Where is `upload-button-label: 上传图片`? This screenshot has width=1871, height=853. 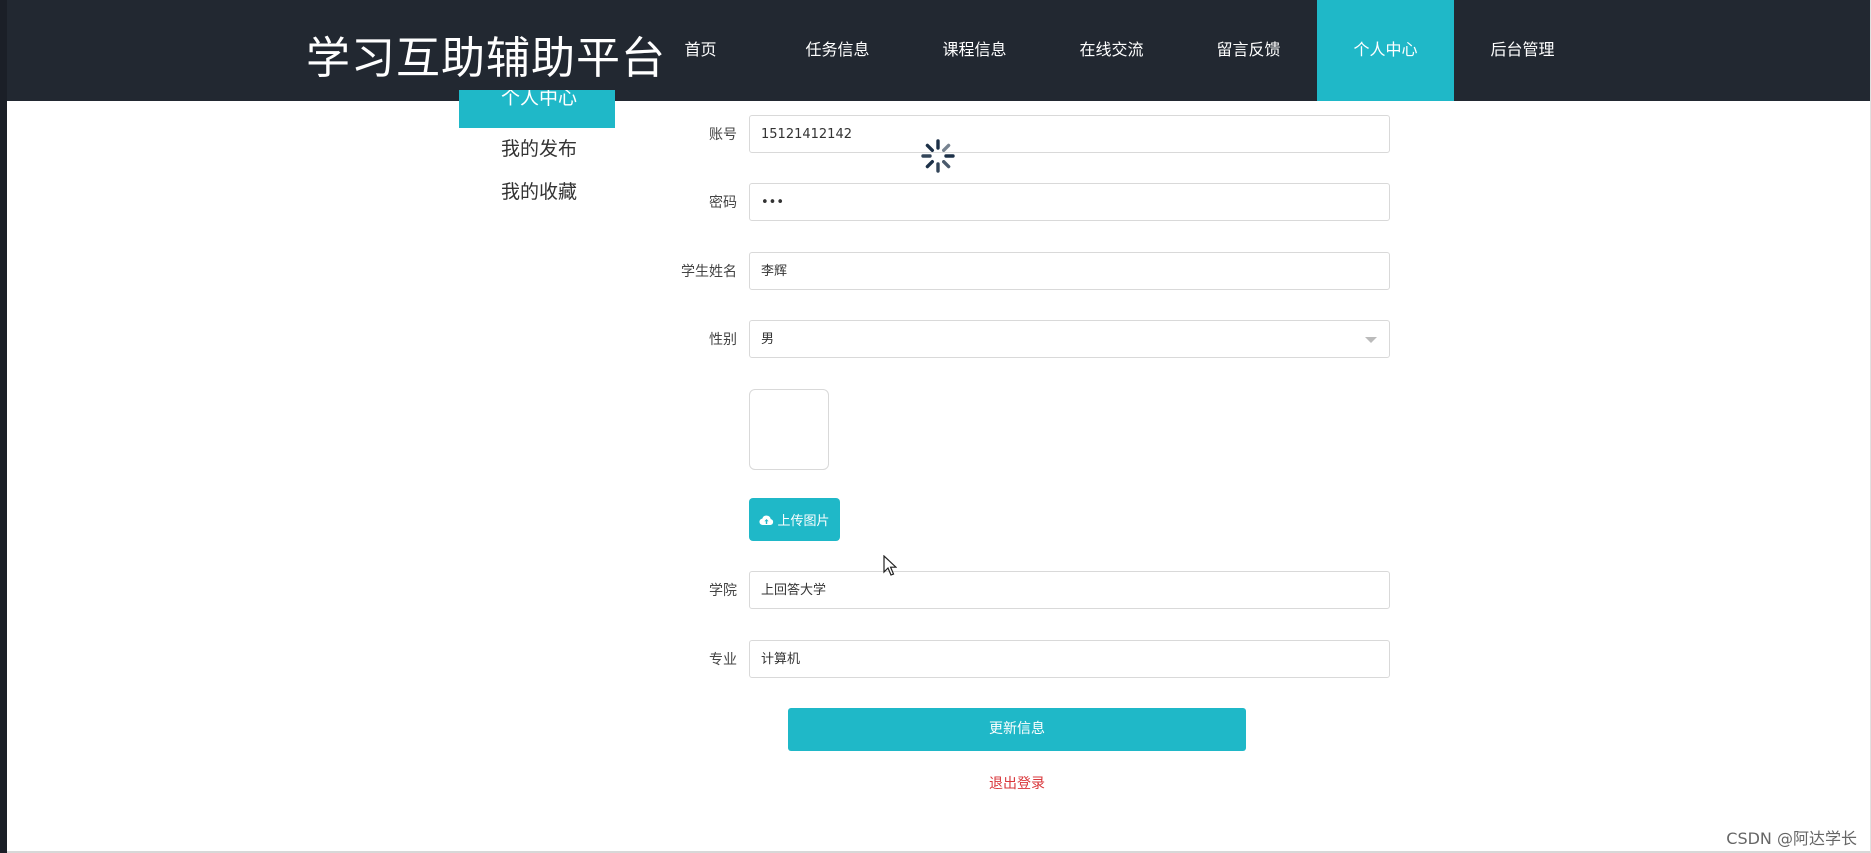
upload-button-label: 上传图片 is located at coordinates (803, 521).